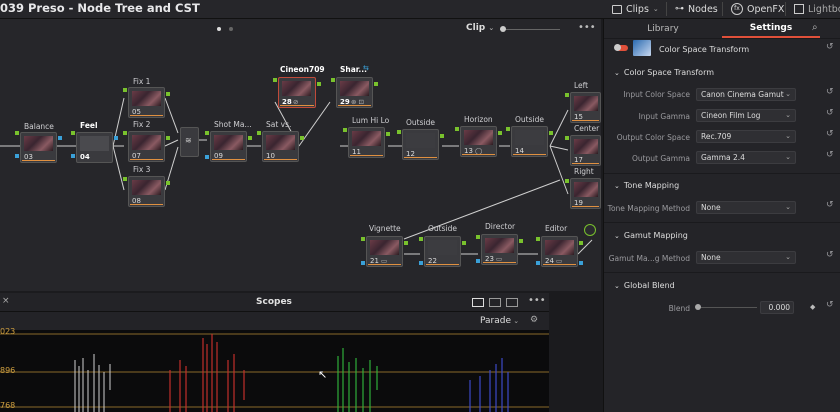 The width and height of the screenshot is (840, 412). I want to click on key-output-port, so click(581, 263).